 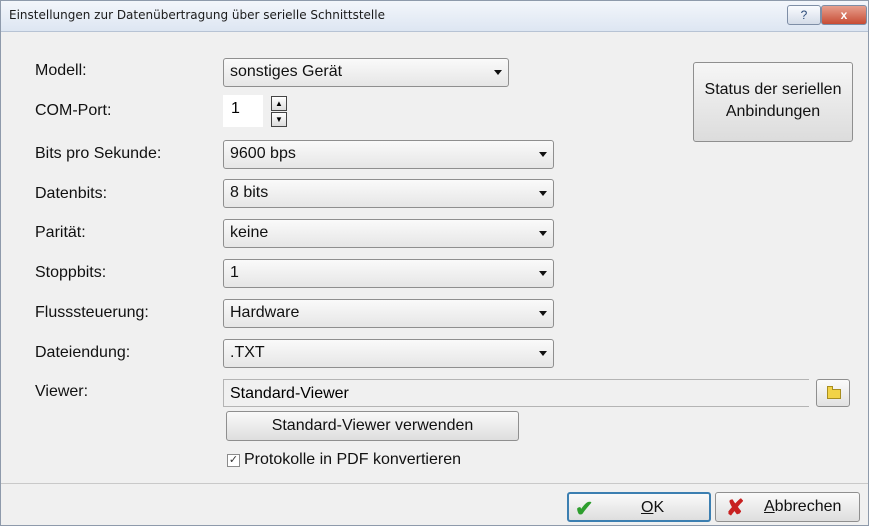 I want to click on datenbits-label: Datenbits:, so click(x=71, y=193).